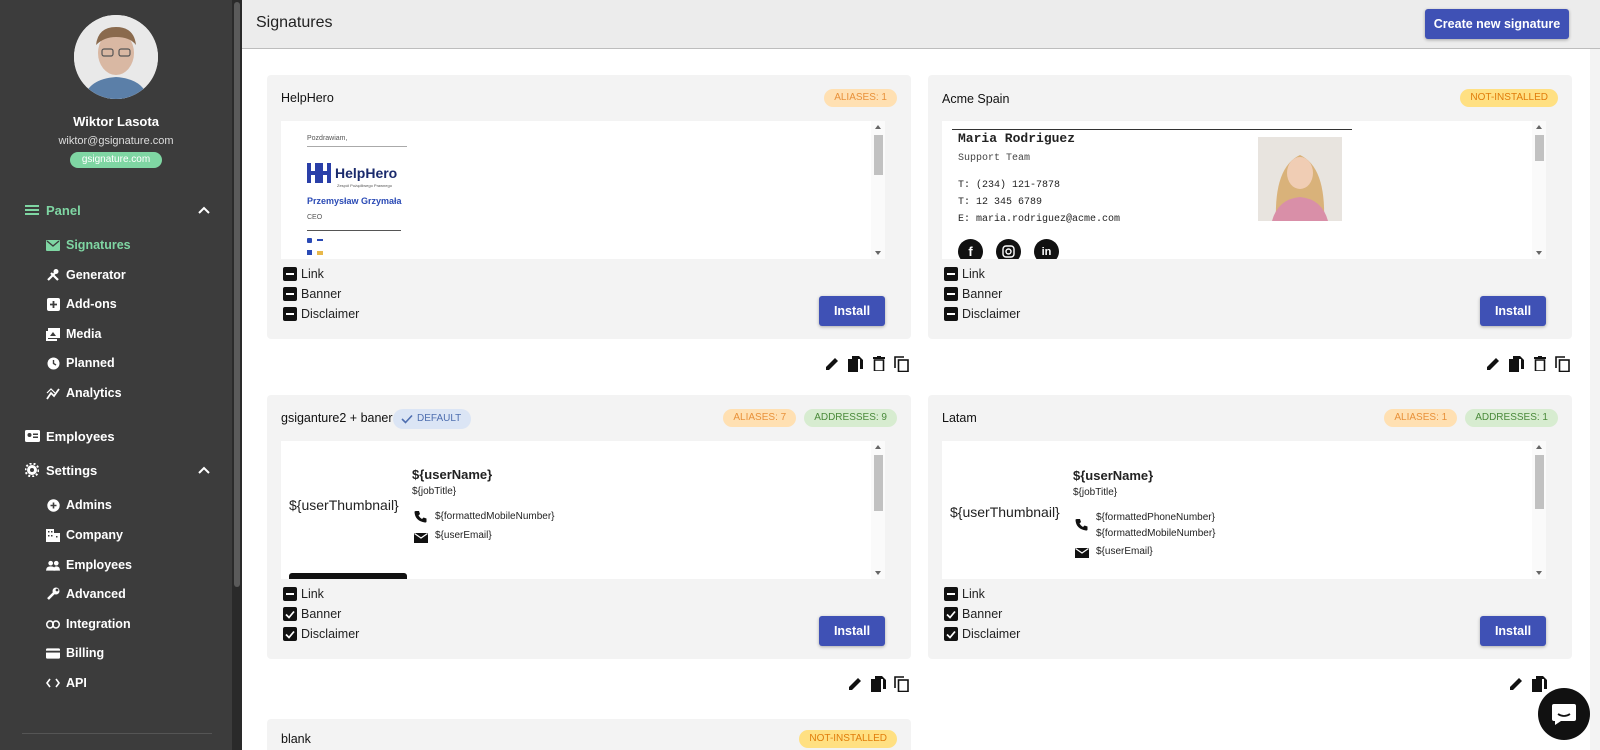 This screenshot has height=750, width=1600. Describe the element at coordinates (1046, 249) in the screenshot. I see `linkedin-icon: in` at that location.